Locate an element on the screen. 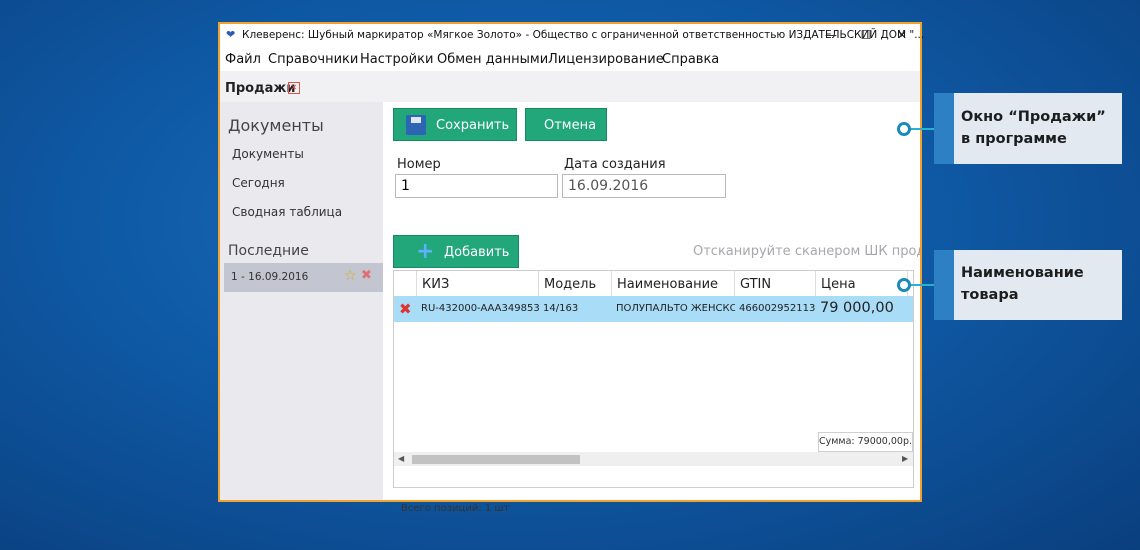 This screenshot has width=1140, height=550. recent-item-label: 1 - 16.09.2016 is located at coordinates (270, 277).